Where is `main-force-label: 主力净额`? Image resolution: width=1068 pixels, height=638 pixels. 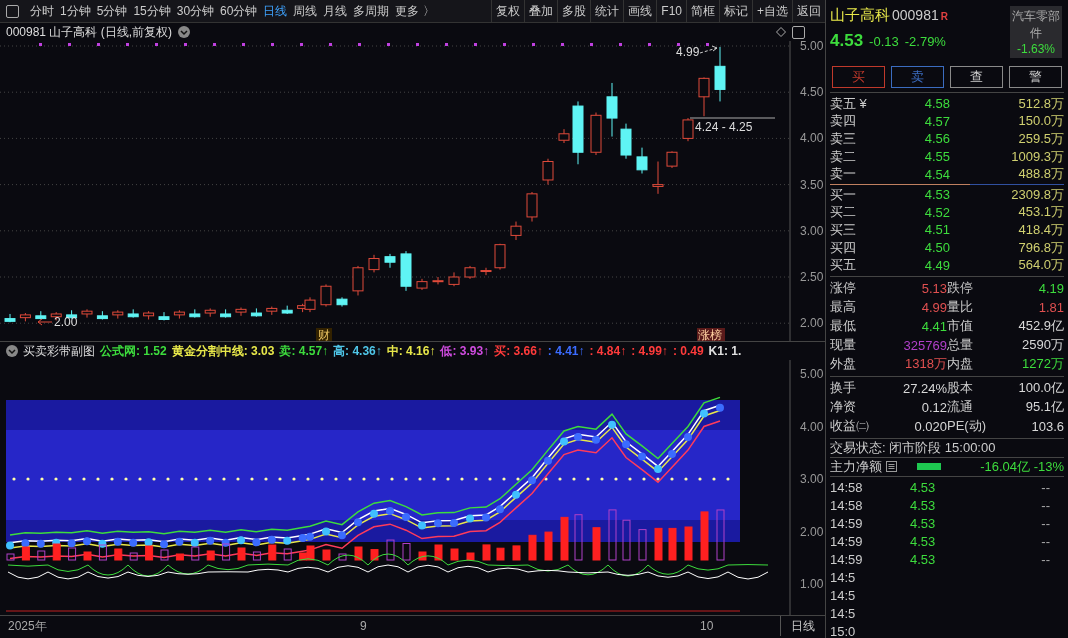 main-force-label: 主力净额 is located at coordinates (856, 466).